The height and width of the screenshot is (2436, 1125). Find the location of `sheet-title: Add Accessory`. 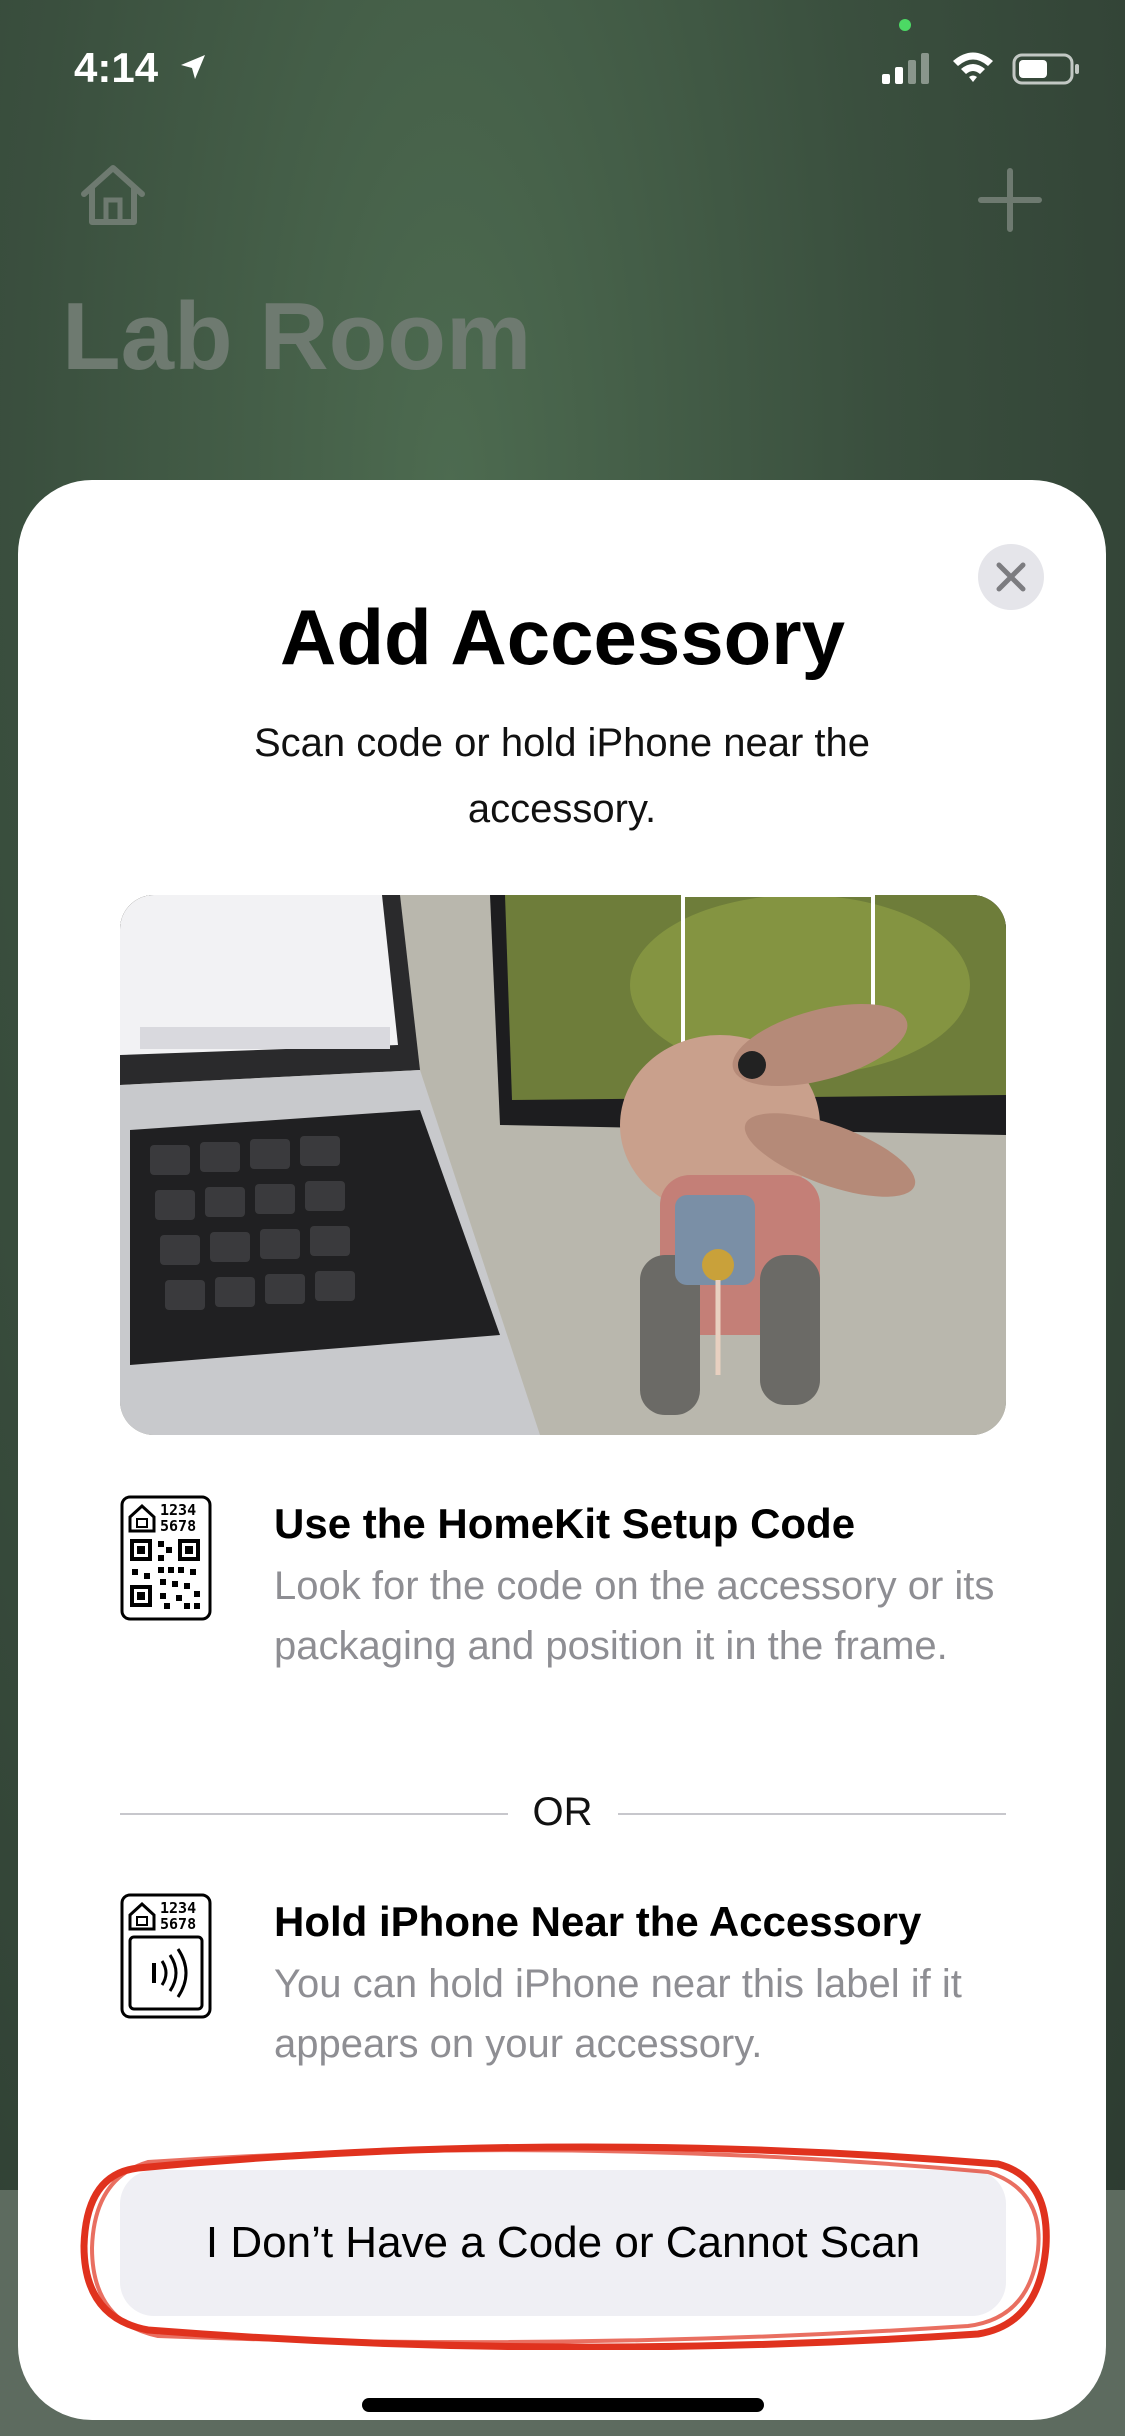

sheet-title: Add Accessory is located at coordinates (562, 637).